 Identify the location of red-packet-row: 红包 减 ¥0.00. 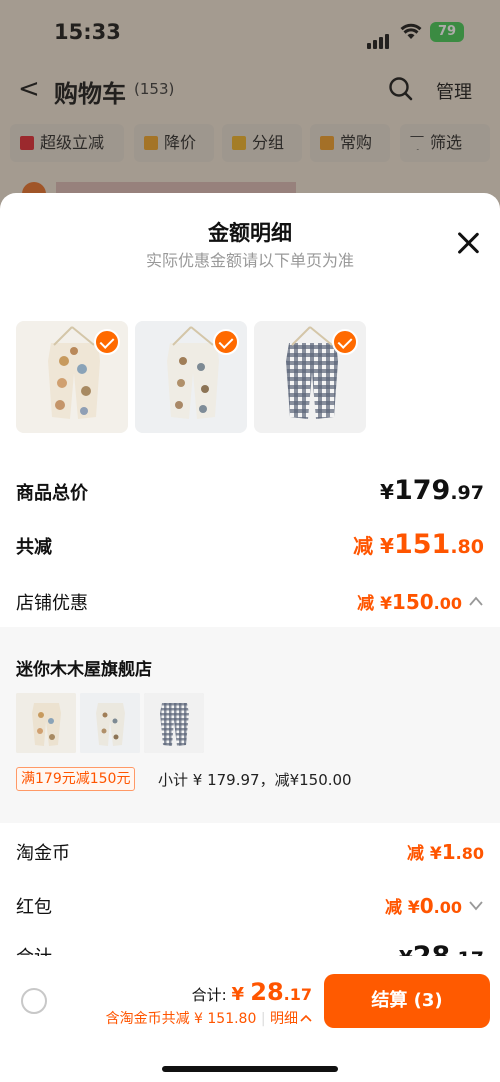
(250, 908).